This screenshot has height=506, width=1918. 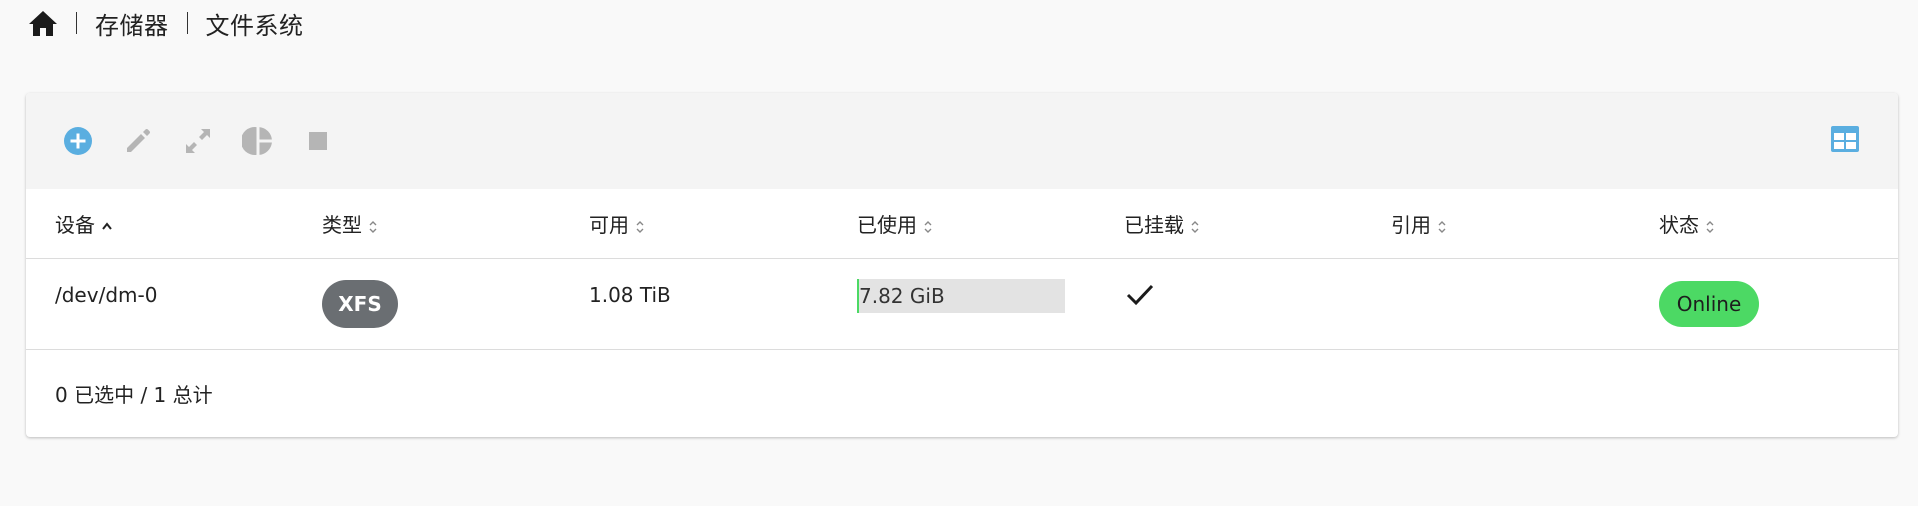 I want to click on available-cell: 1.08 TiB, so click(x=630, y=295).